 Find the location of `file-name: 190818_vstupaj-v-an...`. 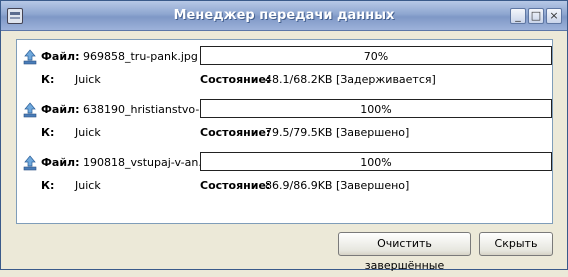

file-name: 190818_vstupaj-v-an... is located at coordinates (146, 162).